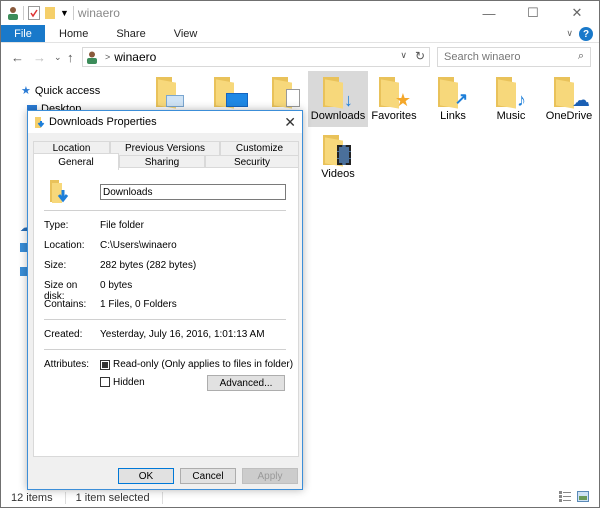 This screenshot has height=508, width=600. Describe the element at coordinates (55, 265) in the screenshot. I see `property-label: Size:` at that location.